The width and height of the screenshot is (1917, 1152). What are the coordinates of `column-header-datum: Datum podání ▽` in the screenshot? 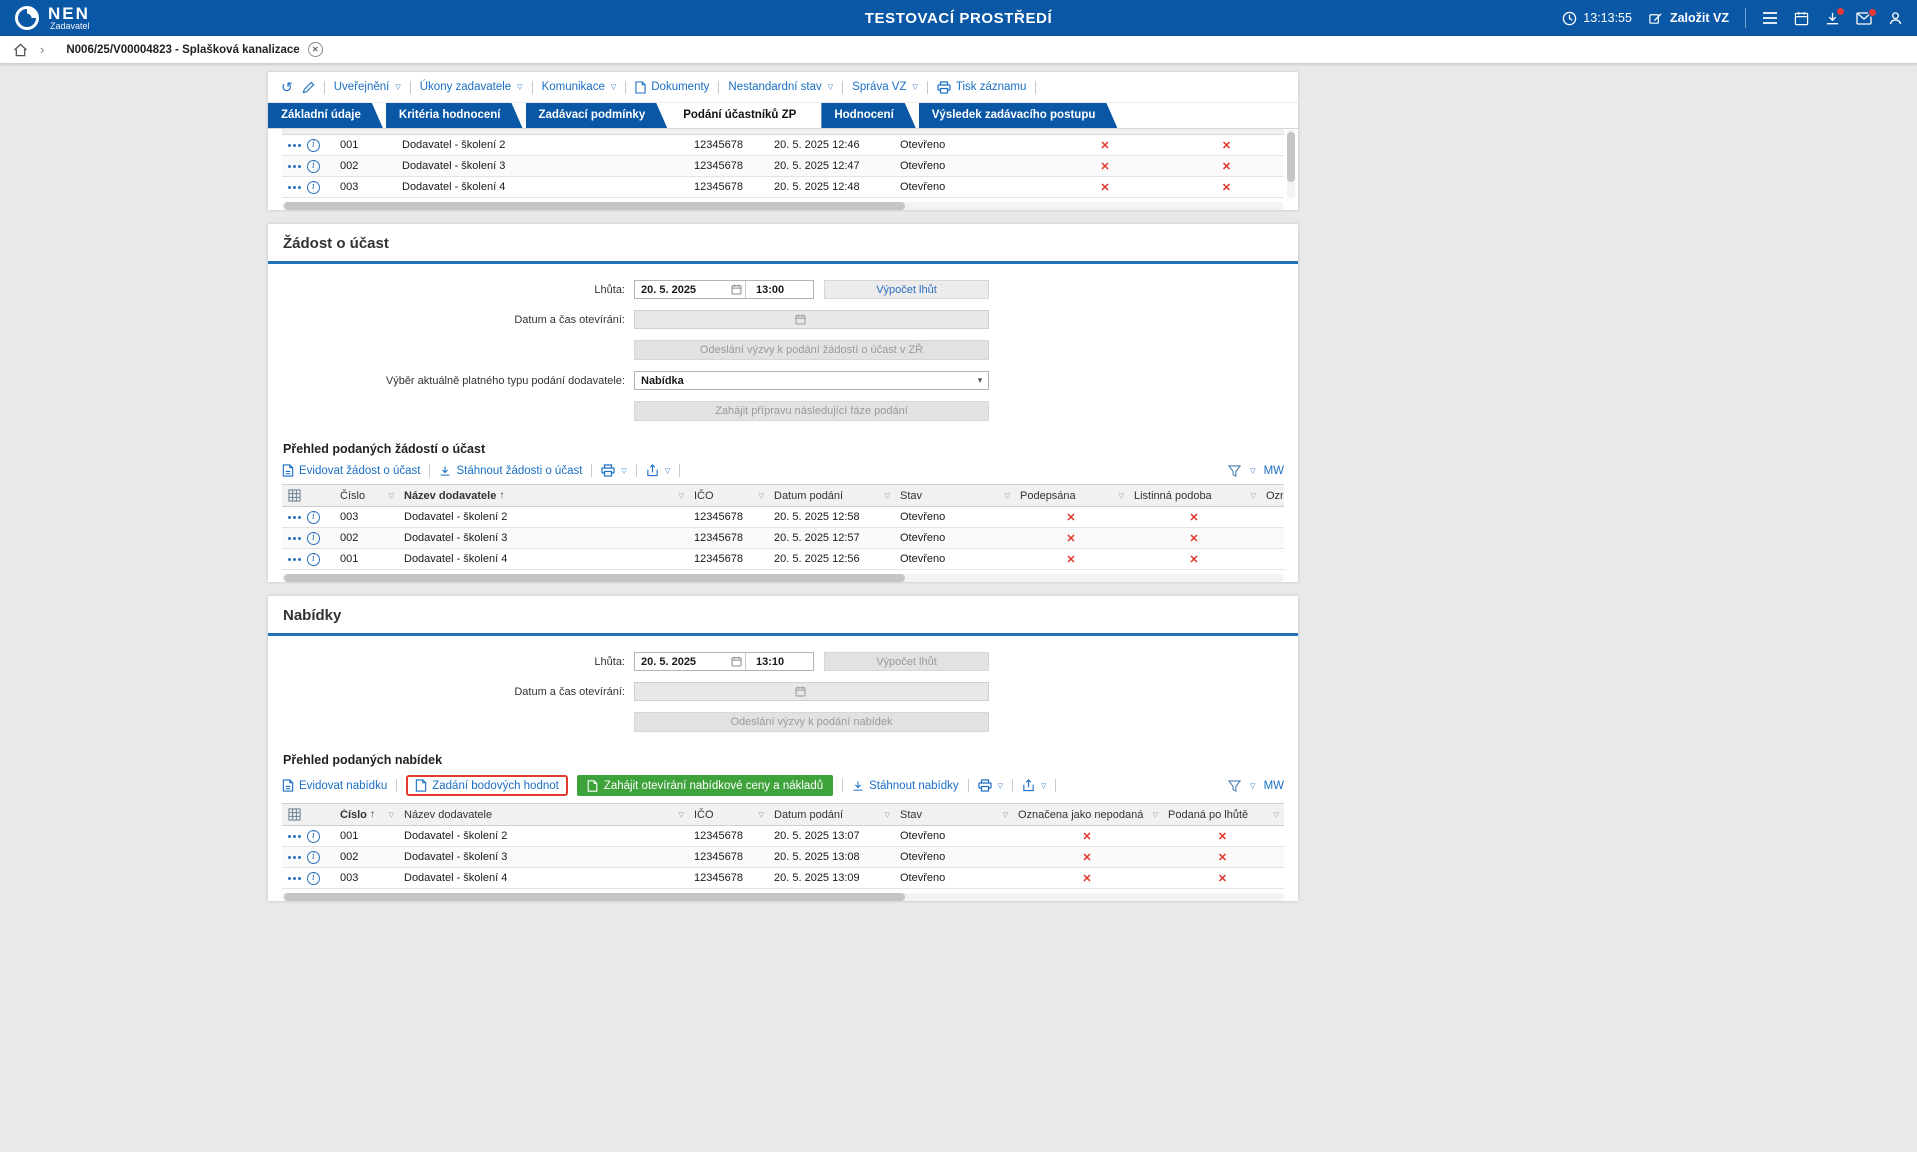 It's located at (831, 814).